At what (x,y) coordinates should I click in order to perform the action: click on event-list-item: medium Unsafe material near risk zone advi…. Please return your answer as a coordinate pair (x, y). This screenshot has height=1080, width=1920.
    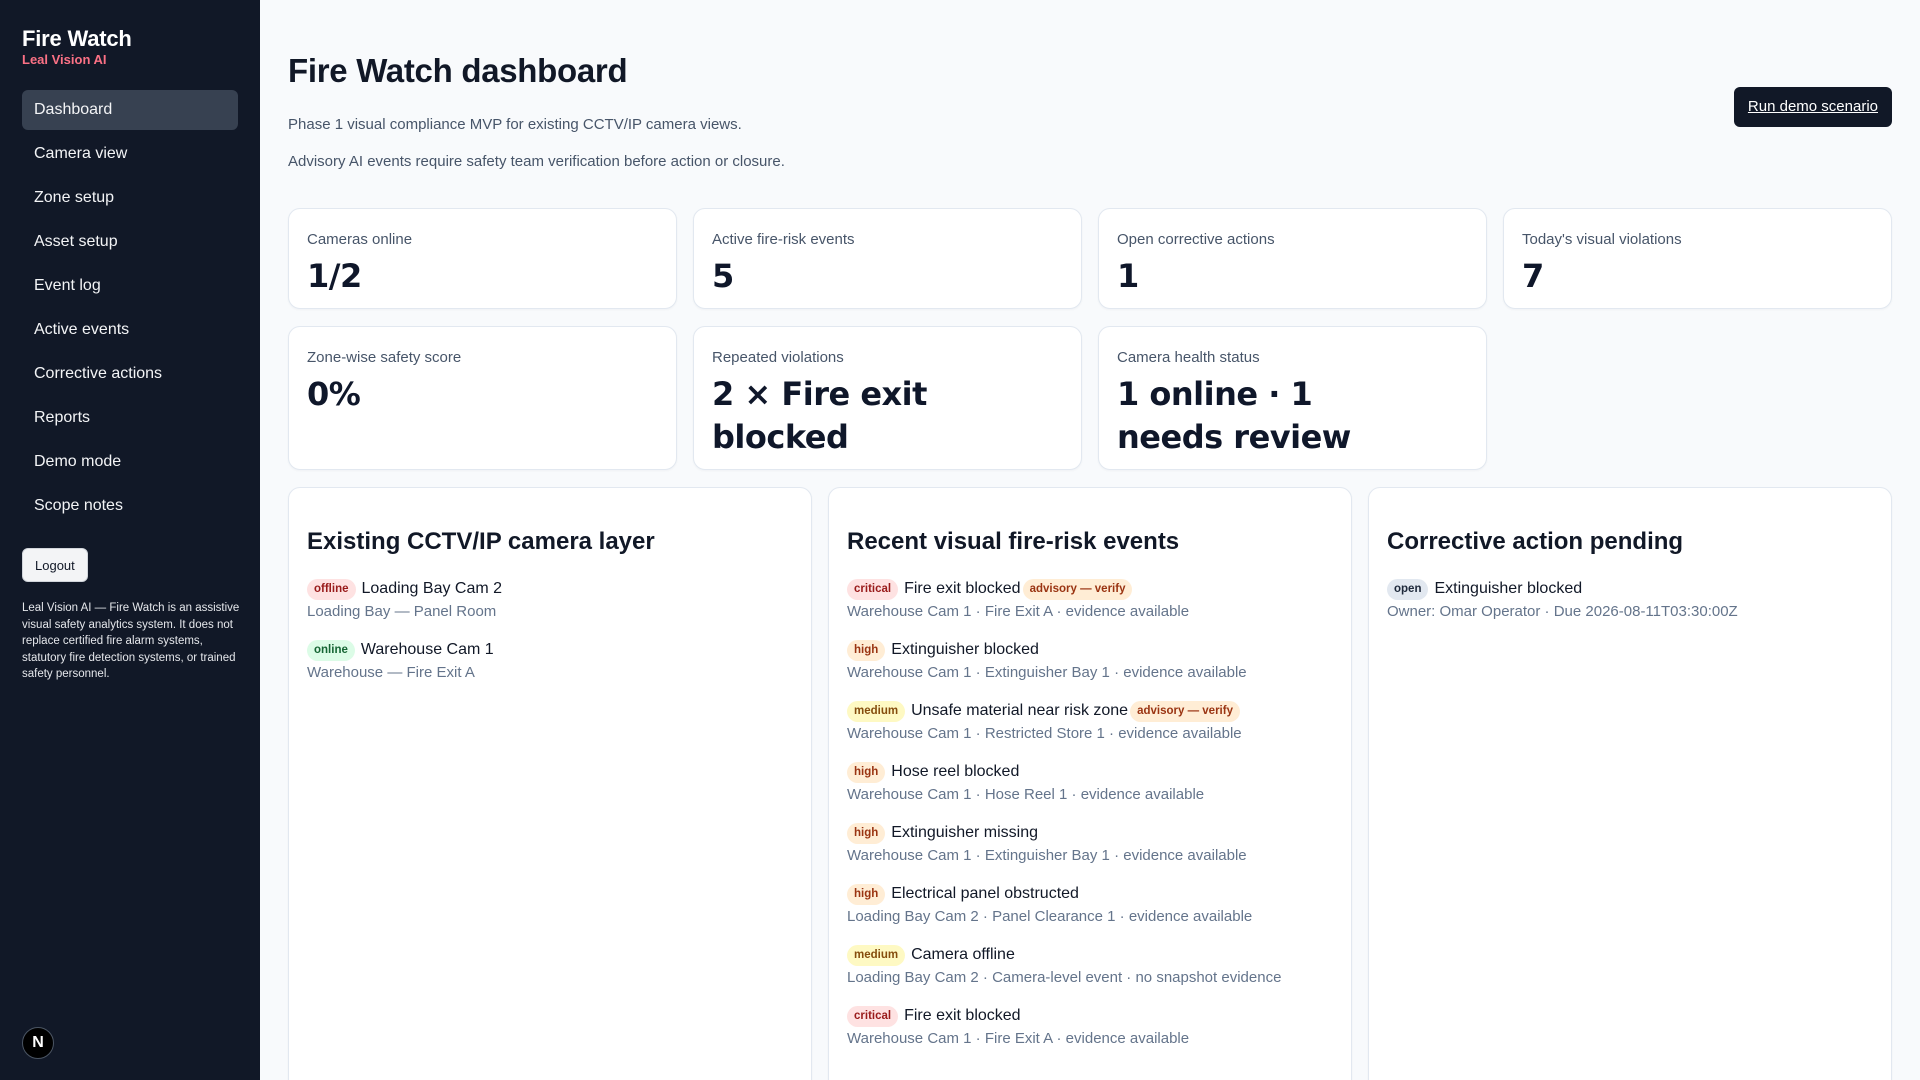
    Looking at the image, I should click on (1092, 728).